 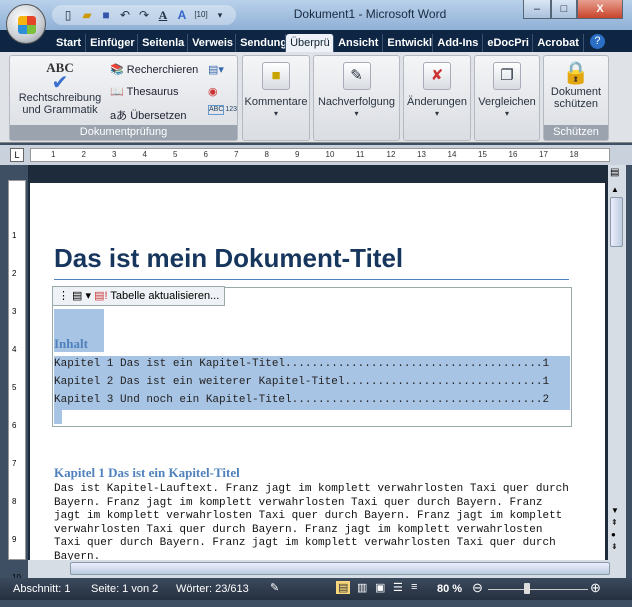 What do you see at coordinates (513, 154) in the screenshot?
I see `ruler-tick-label: 16` at bounding box center [513, 154].